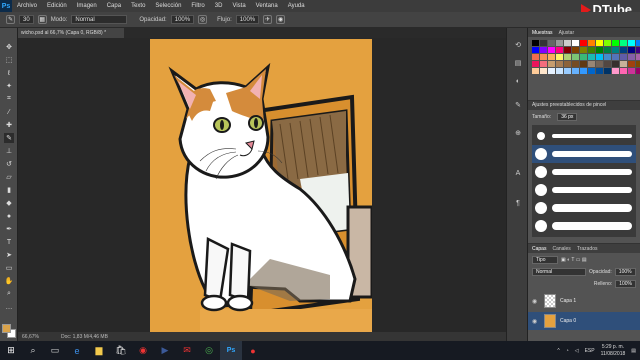 The height and width of the screenshot is (360, 640). I want to click on movies-app-icon: ▶, so click(165, 350).